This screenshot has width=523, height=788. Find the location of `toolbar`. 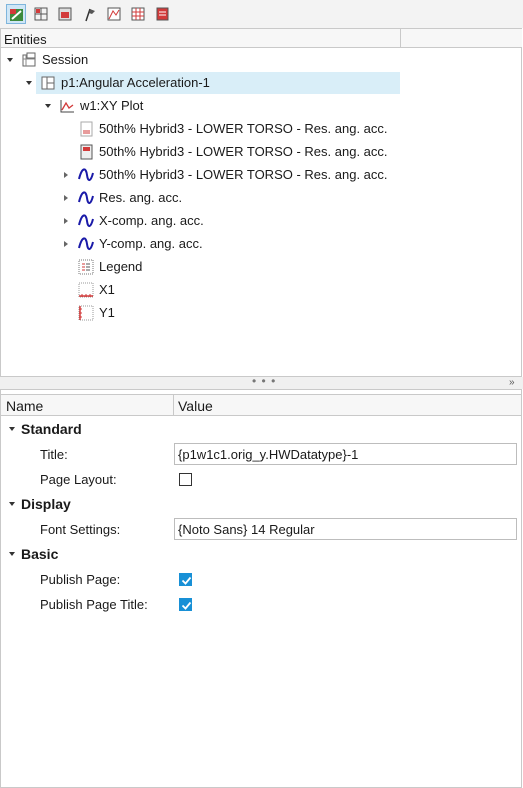

toolbar is located at coordinates (261, 14).